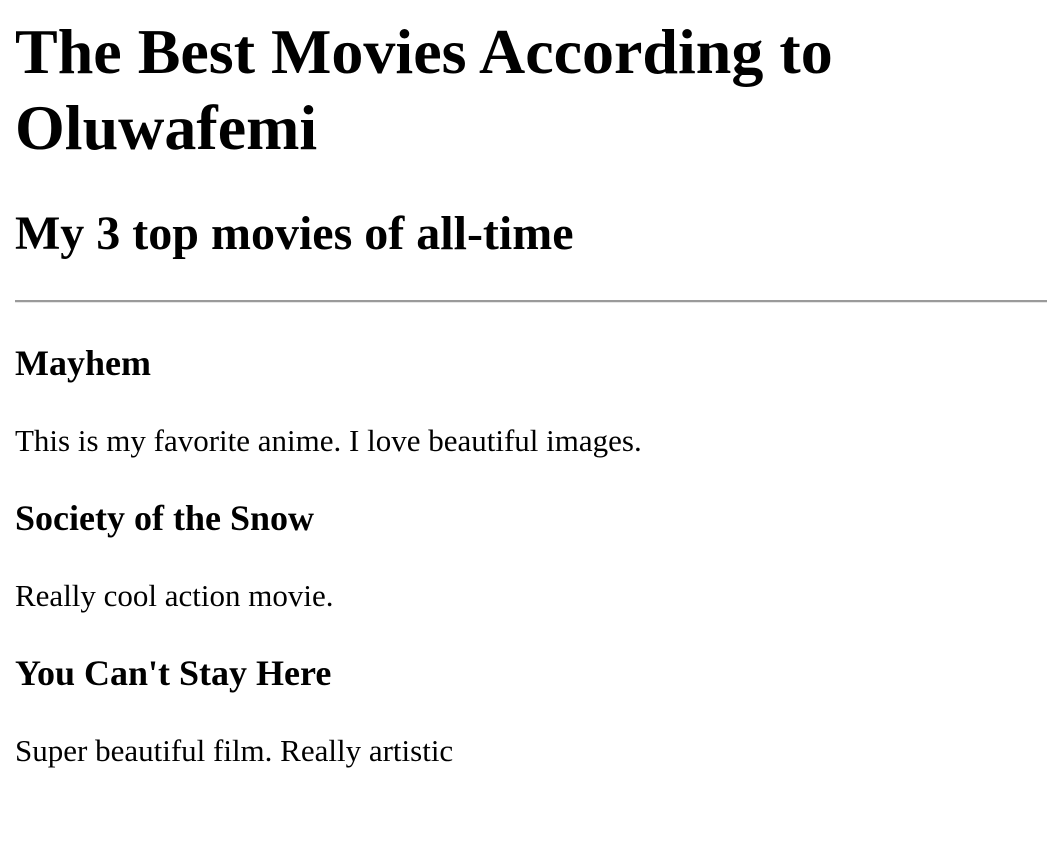 This screenshot has height=846, width=1060. I want to click on movie-title-you-cant-stay-here: You Can't Stay Here, so click(173, 673).